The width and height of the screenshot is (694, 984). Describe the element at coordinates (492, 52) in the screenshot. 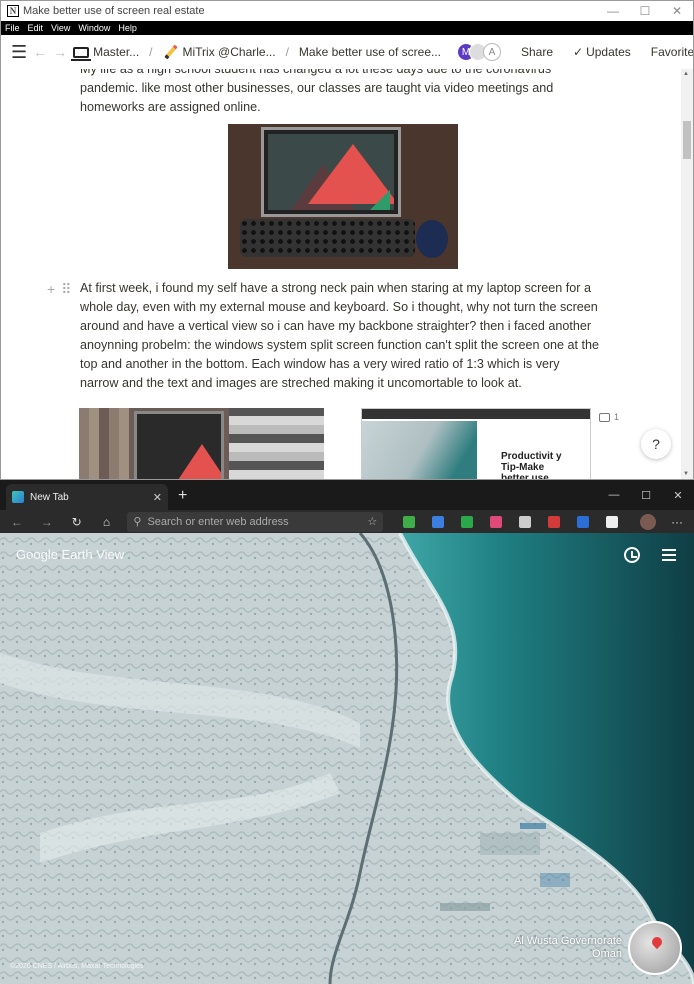

I see `avatar: A` at that location.